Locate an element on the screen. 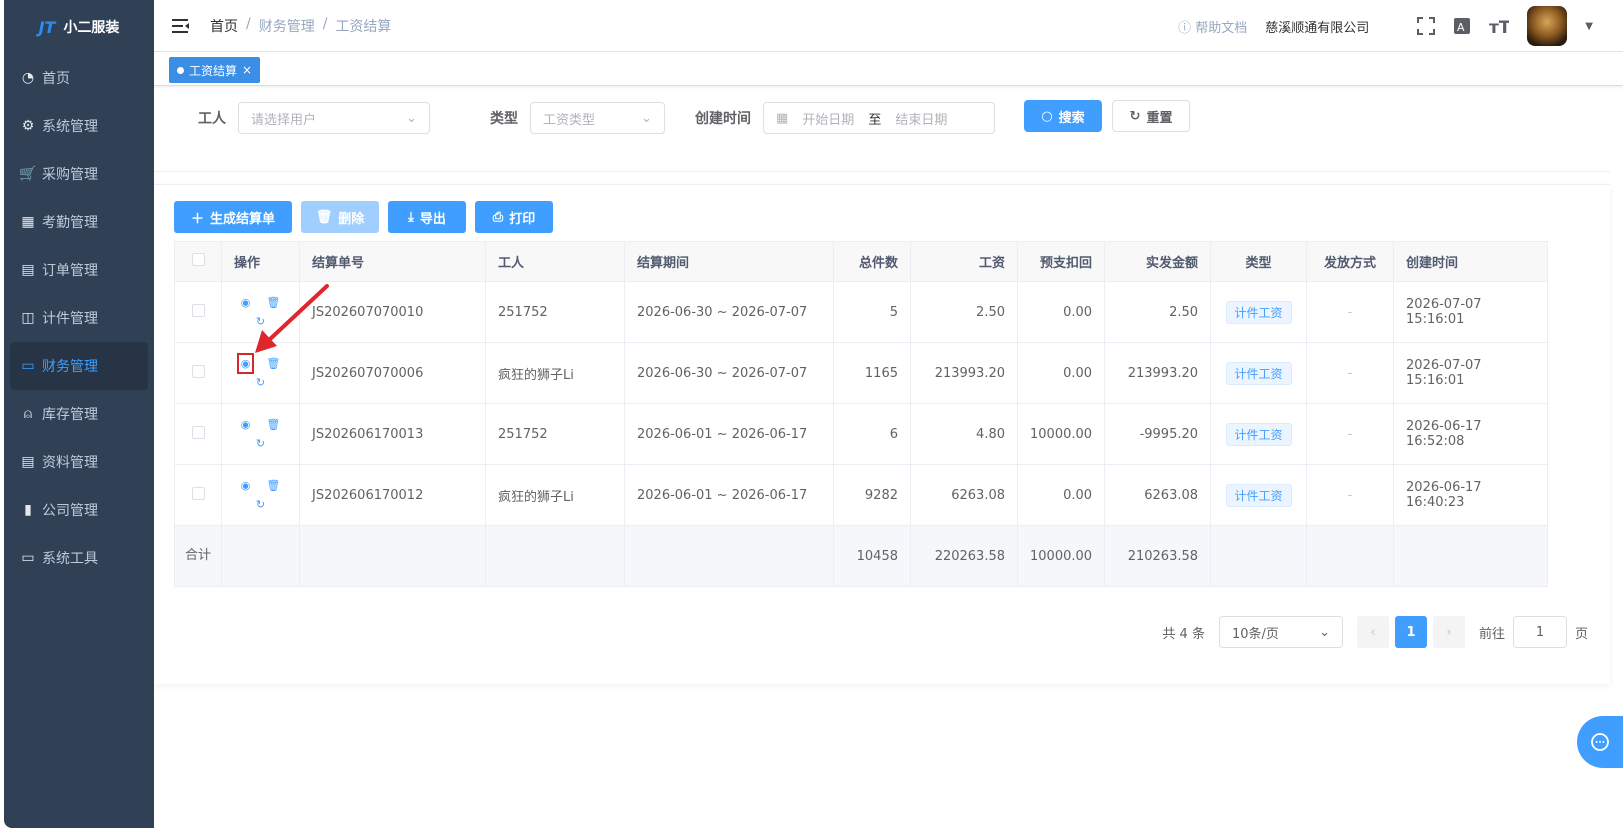 This screenshot has height=832, width=1623. start-date-input: 开始日期 is located at coordinates (828, 118).